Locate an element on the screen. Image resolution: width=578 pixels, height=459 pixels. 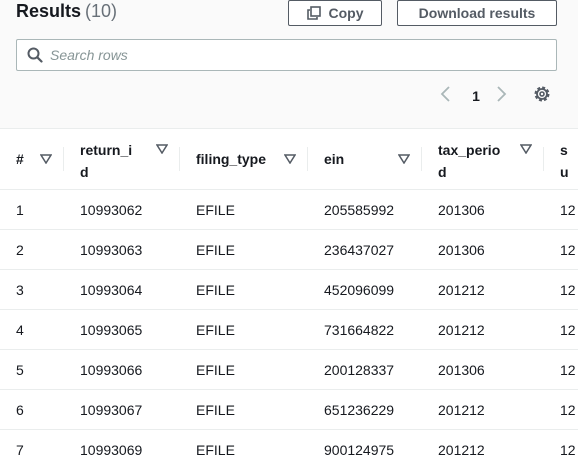
results-title: Results is located at coordinates (49, 11).